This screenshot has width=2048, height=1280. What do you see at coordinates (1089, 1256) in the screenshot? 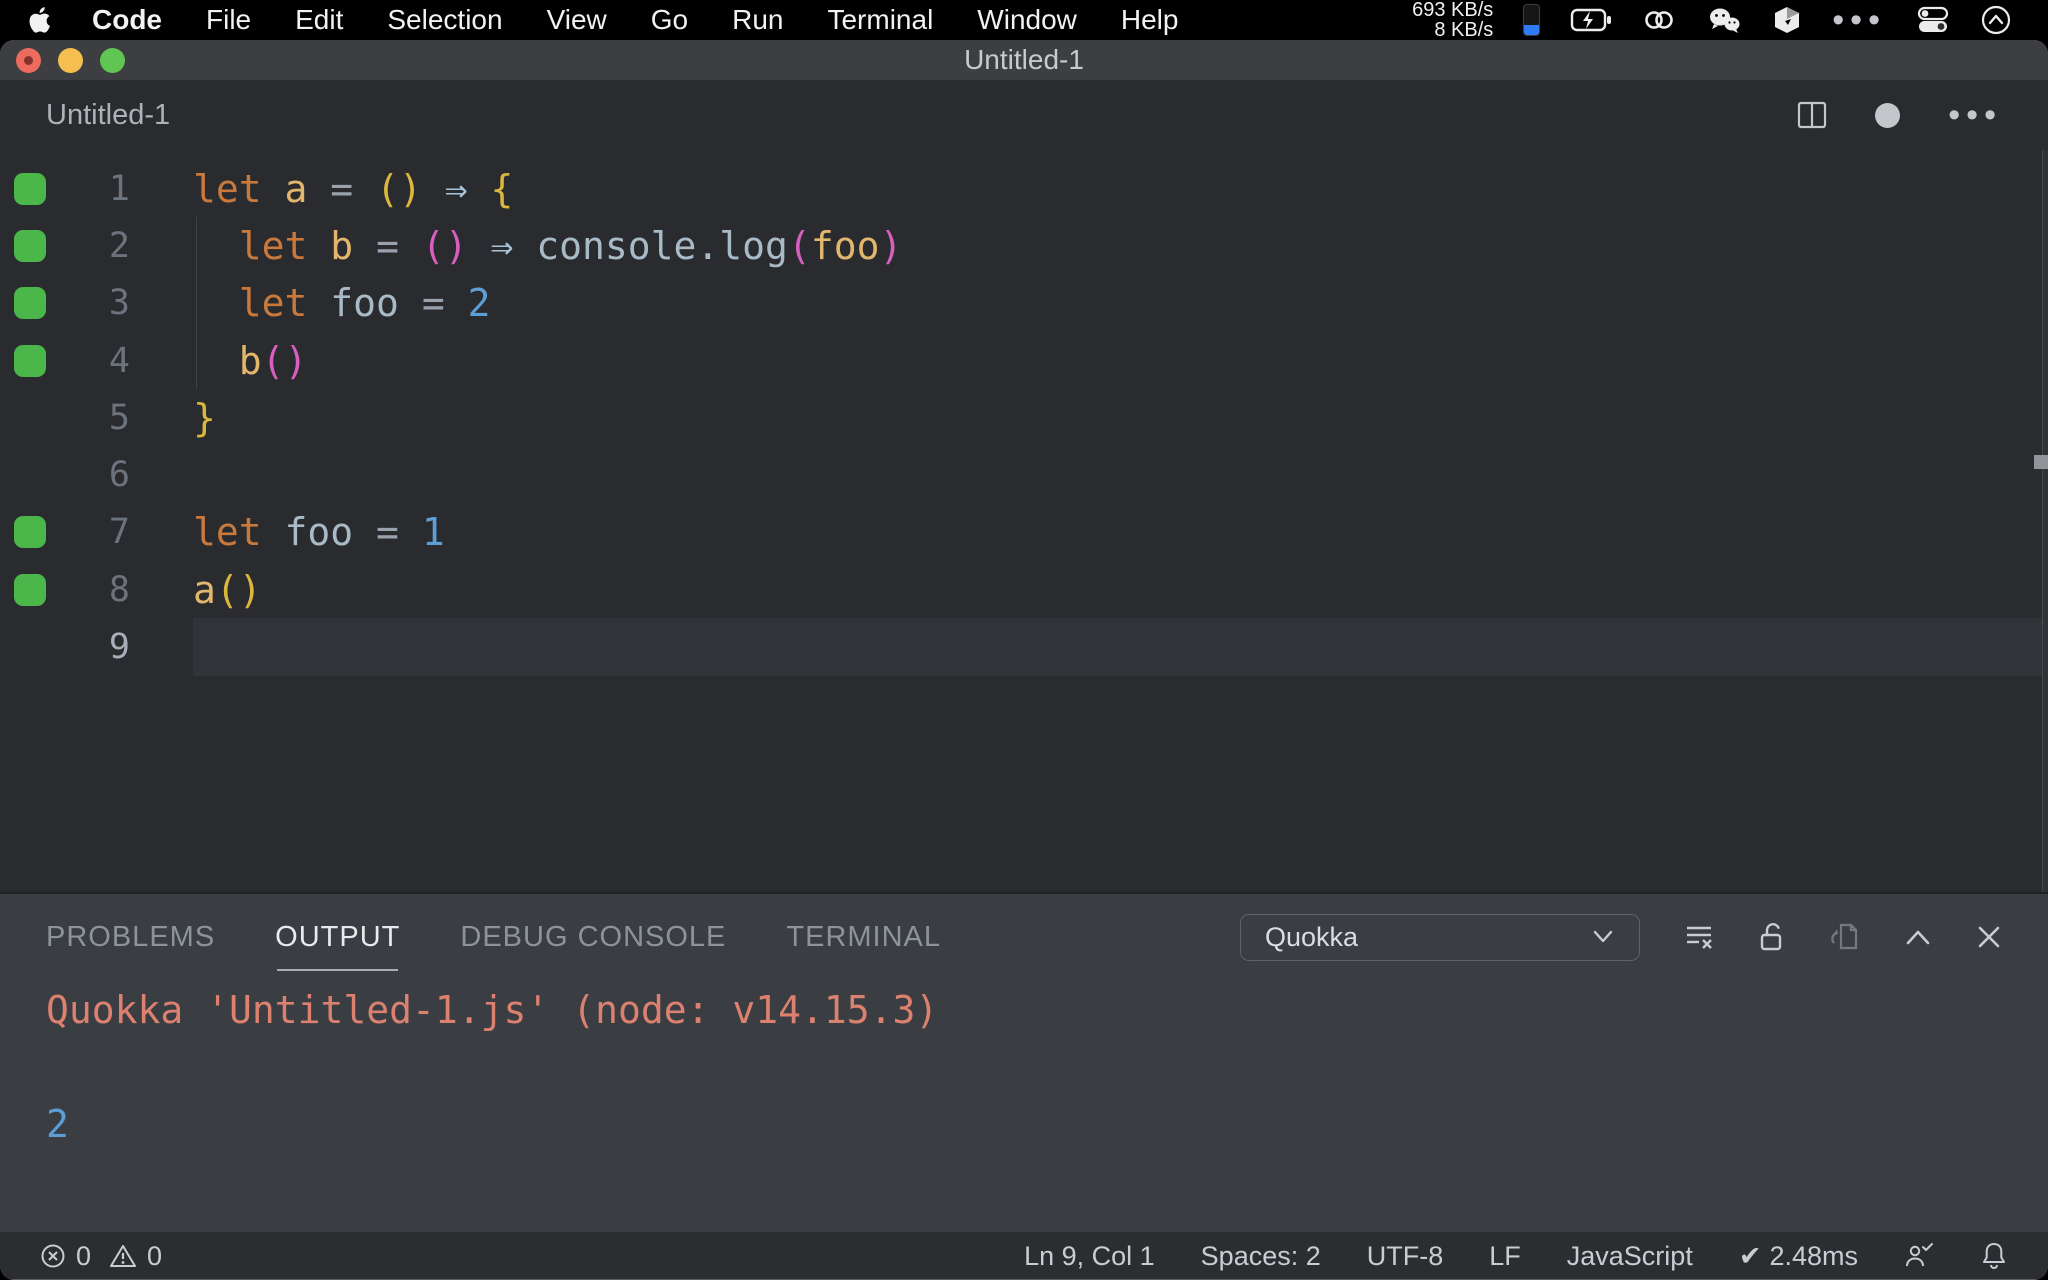
I see `cursor-position: Ln 9, Col 1` at bounding box center [1089, 1256].